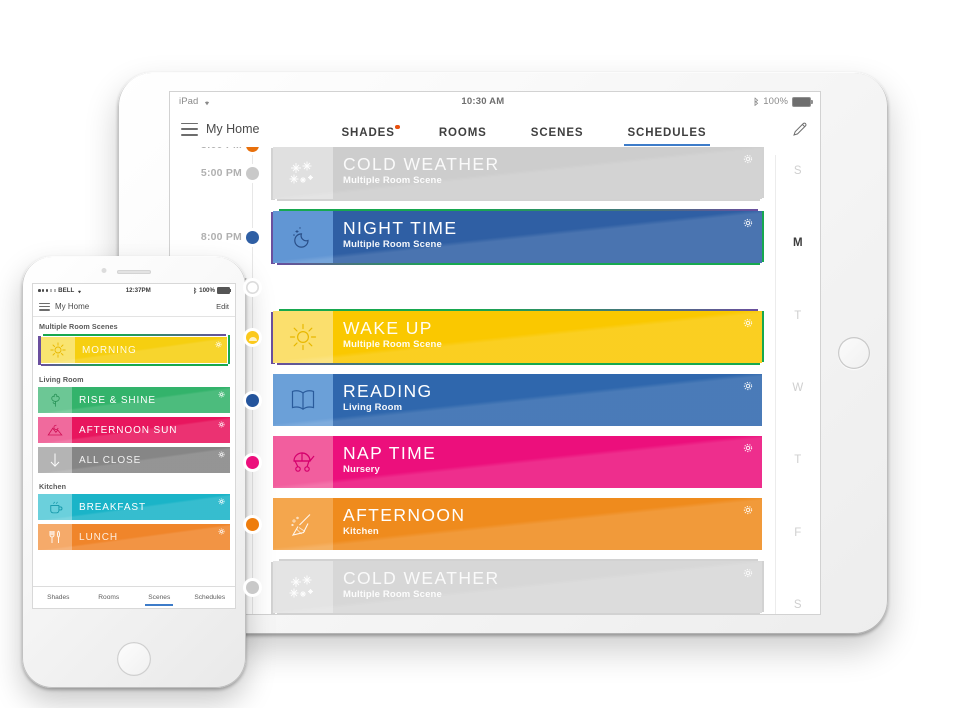  I want to click on coffee-cup-icon, so click(55, 507).